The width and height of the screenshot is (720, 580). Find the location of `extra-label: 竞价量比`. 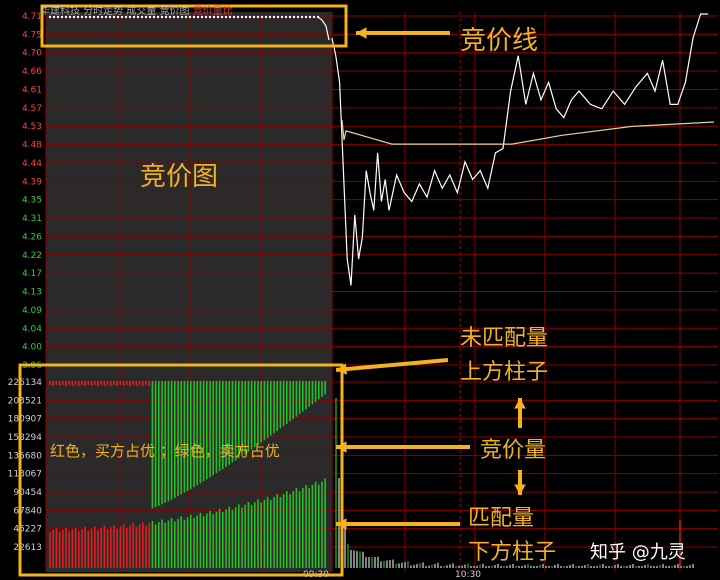

extra-label: 竞价量比 is located at coordinates (212, 11).